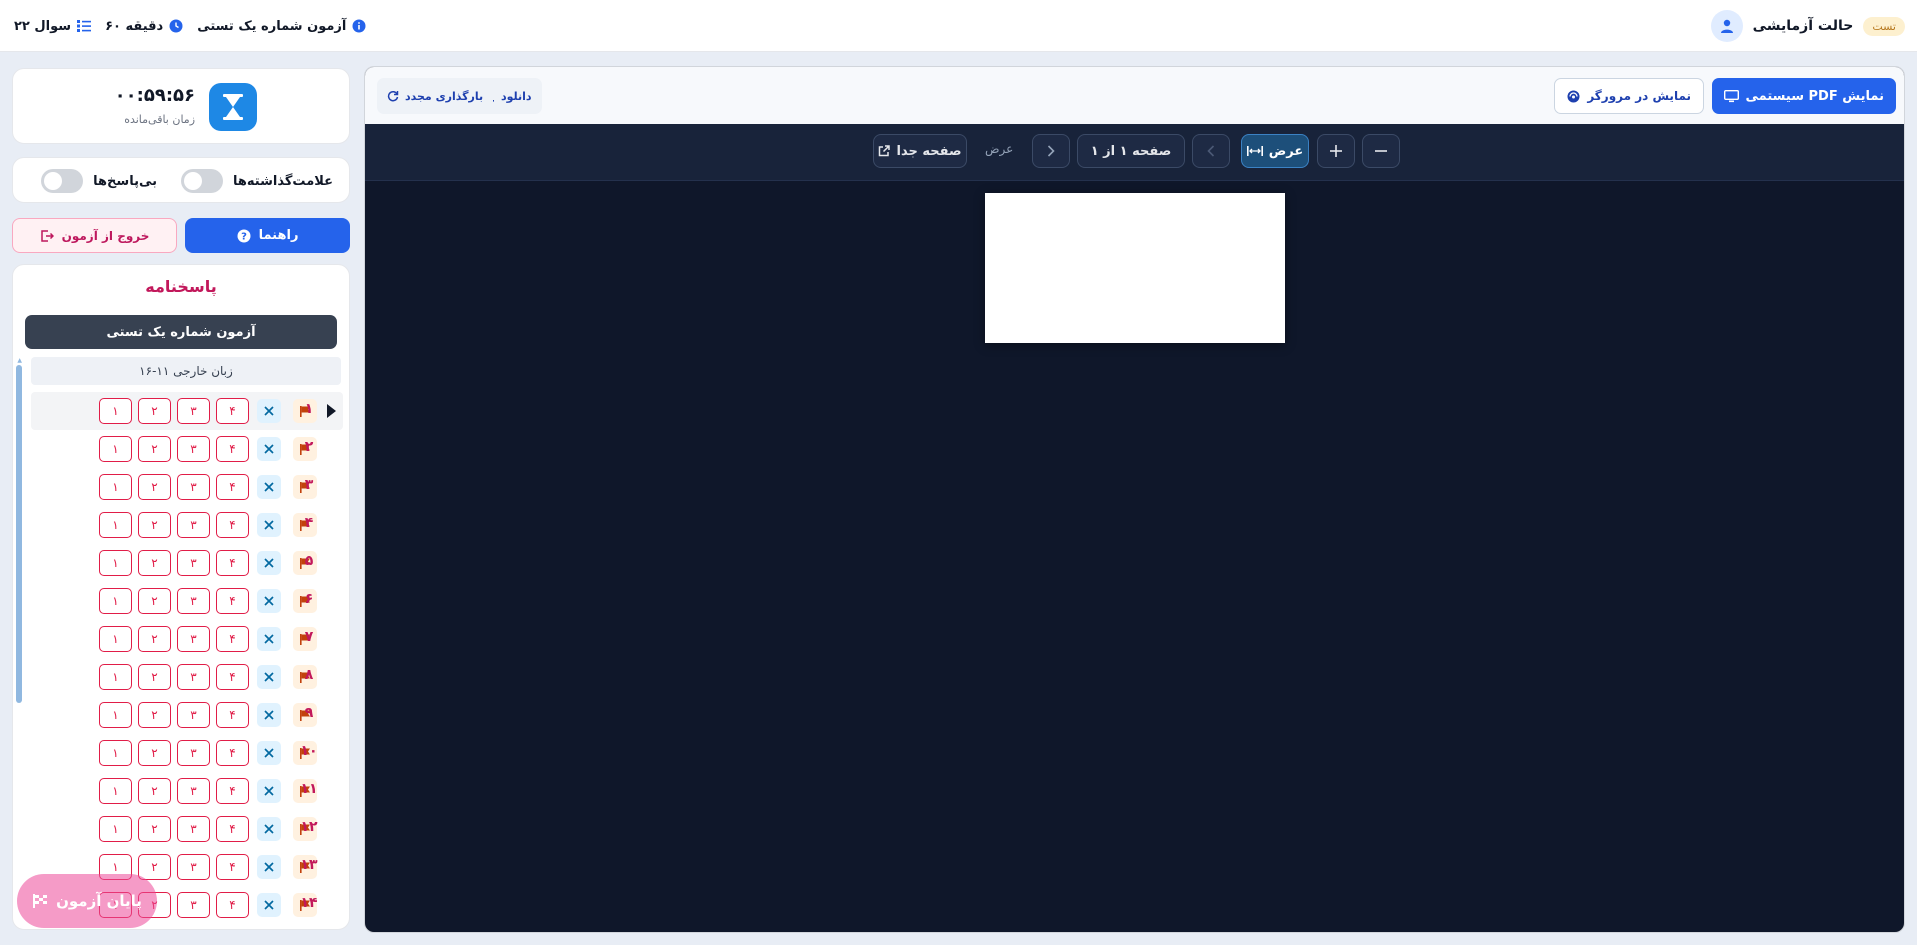  What do you see at coordinates (62, 181) in the screenshot?
I see `unanswered-toggle` at bounding box center [62, 181].